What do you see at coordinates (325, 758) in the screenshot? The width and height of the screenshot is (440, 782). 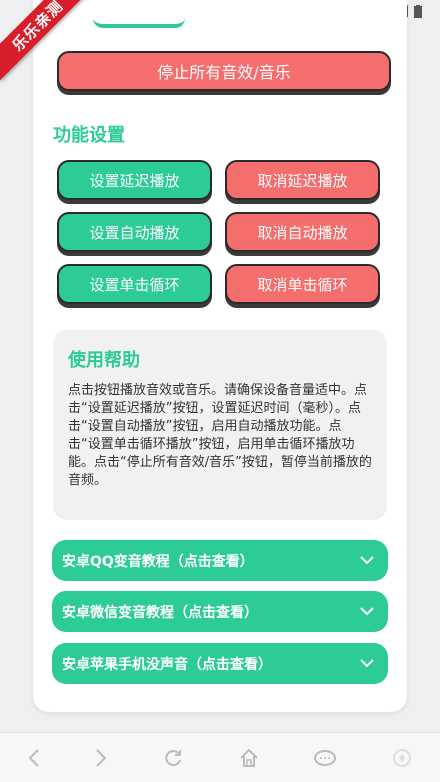 I see `tabs-icon` at bounding box center [325, 758].